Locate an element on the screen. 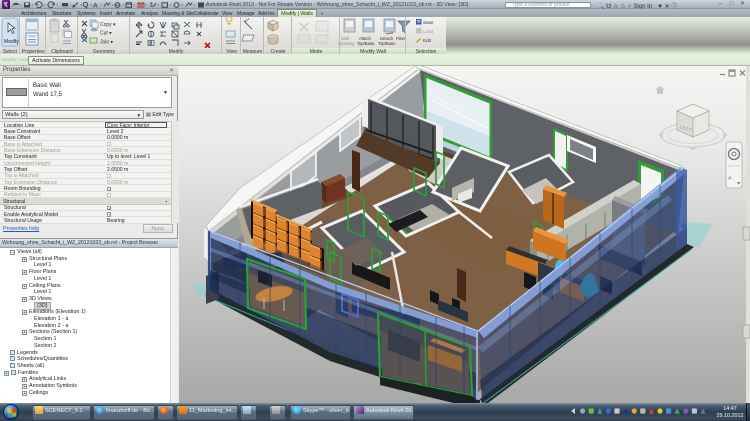  svg-text: Join ▾ is located at coordinates (107, 43).